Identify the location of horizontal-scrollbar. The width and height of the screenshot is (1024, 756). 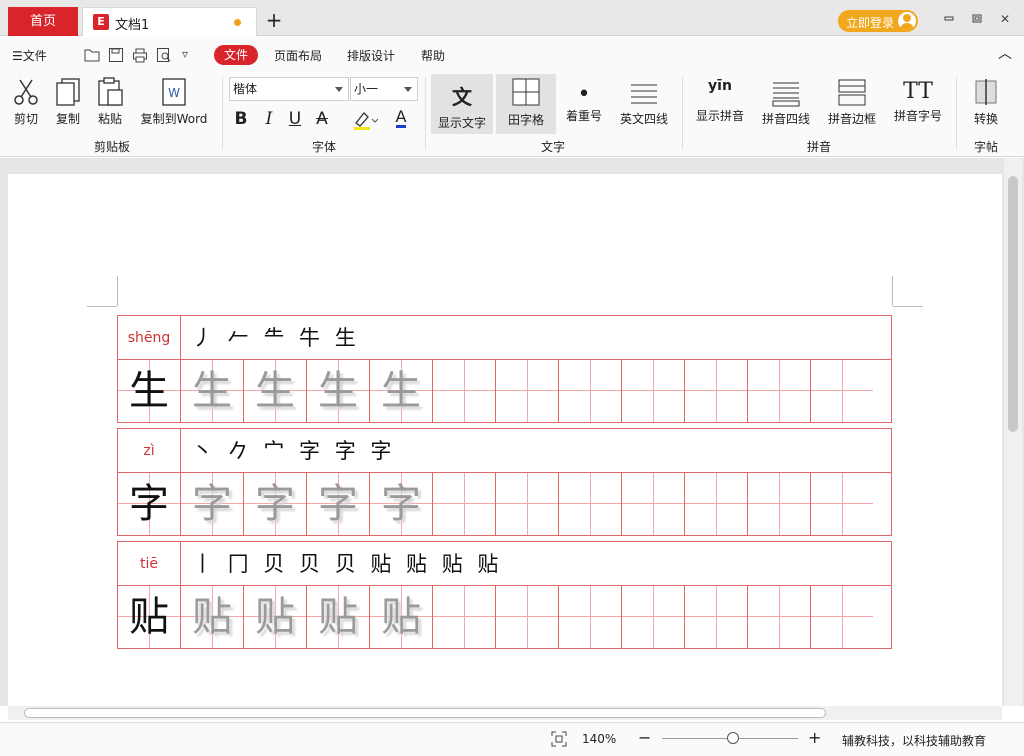
(505, 713).